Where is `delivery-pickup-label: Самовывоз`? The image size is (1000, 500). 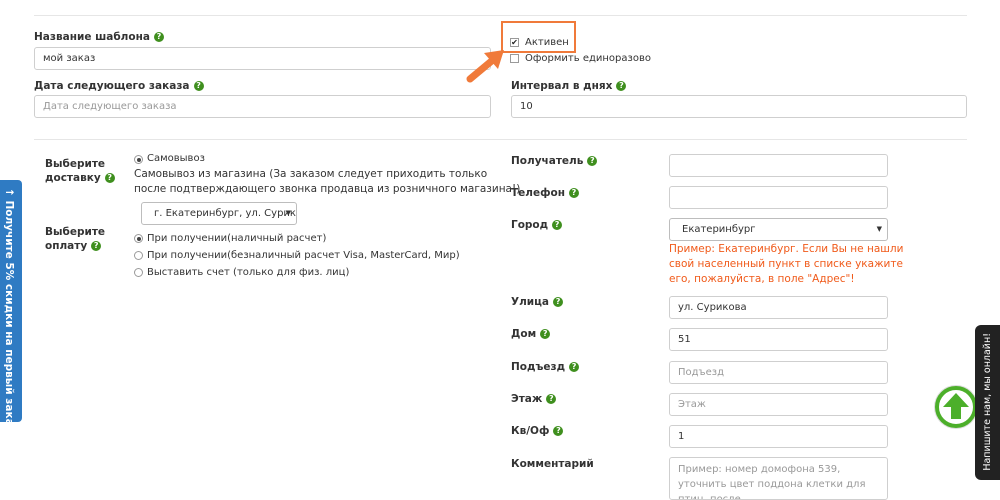
delivery-pickup-label: Самовывоз is located at coordinates (176, 158).